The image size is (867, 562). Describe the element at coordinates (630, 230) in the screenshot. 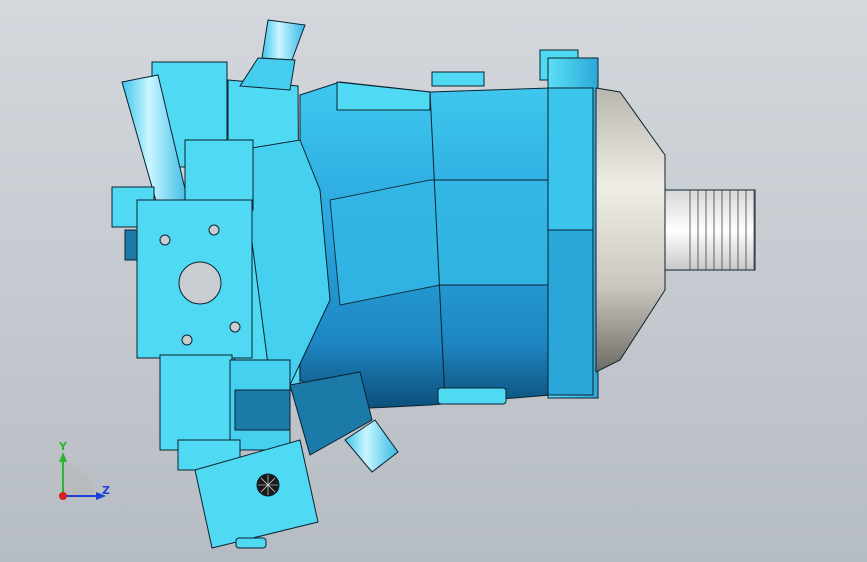

I see `nose-cone` at that location.